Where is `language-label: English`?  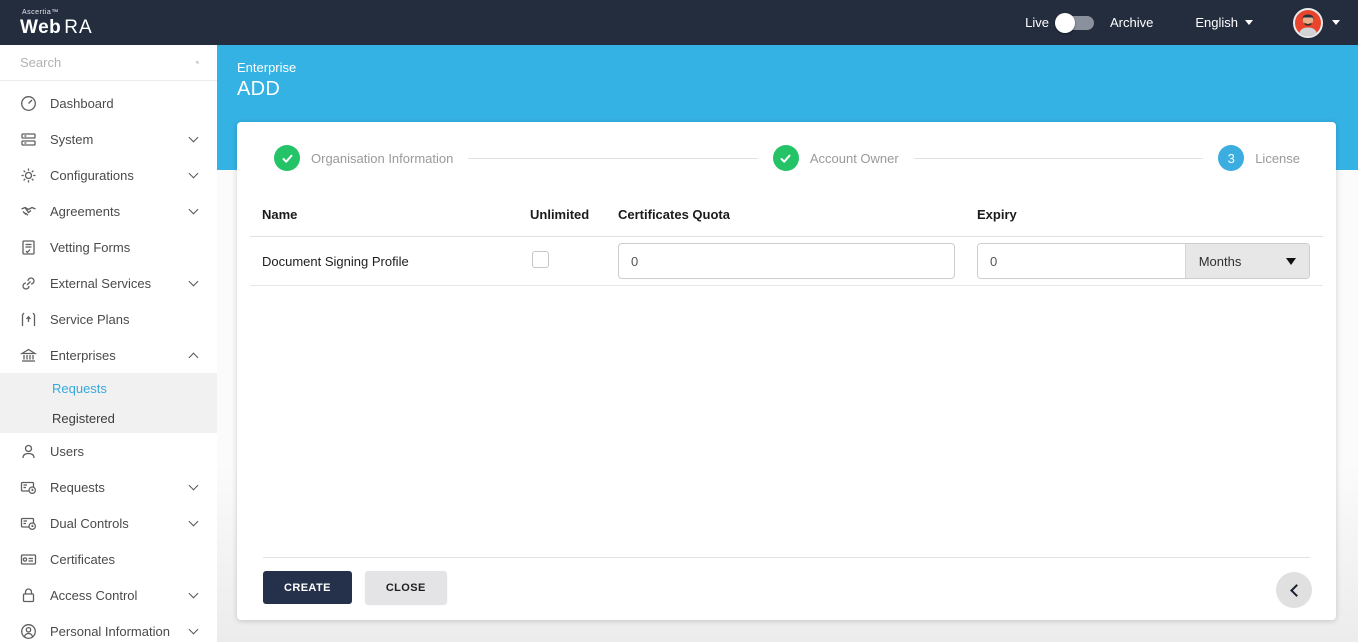
language-label: English is located at coordinates (1216, 22).